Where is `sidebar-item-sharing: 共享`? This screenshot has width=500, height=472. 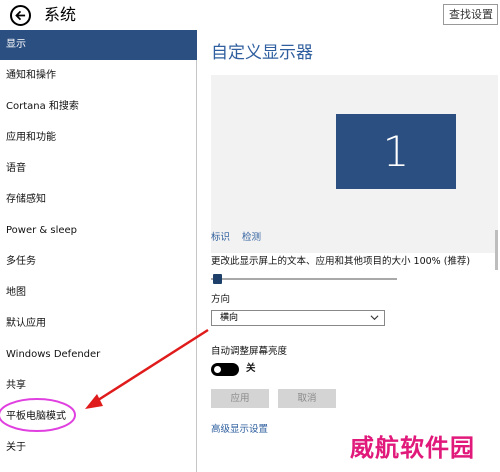 sidebar-item-sharing: 共享 is located at coordinates (98, 386).